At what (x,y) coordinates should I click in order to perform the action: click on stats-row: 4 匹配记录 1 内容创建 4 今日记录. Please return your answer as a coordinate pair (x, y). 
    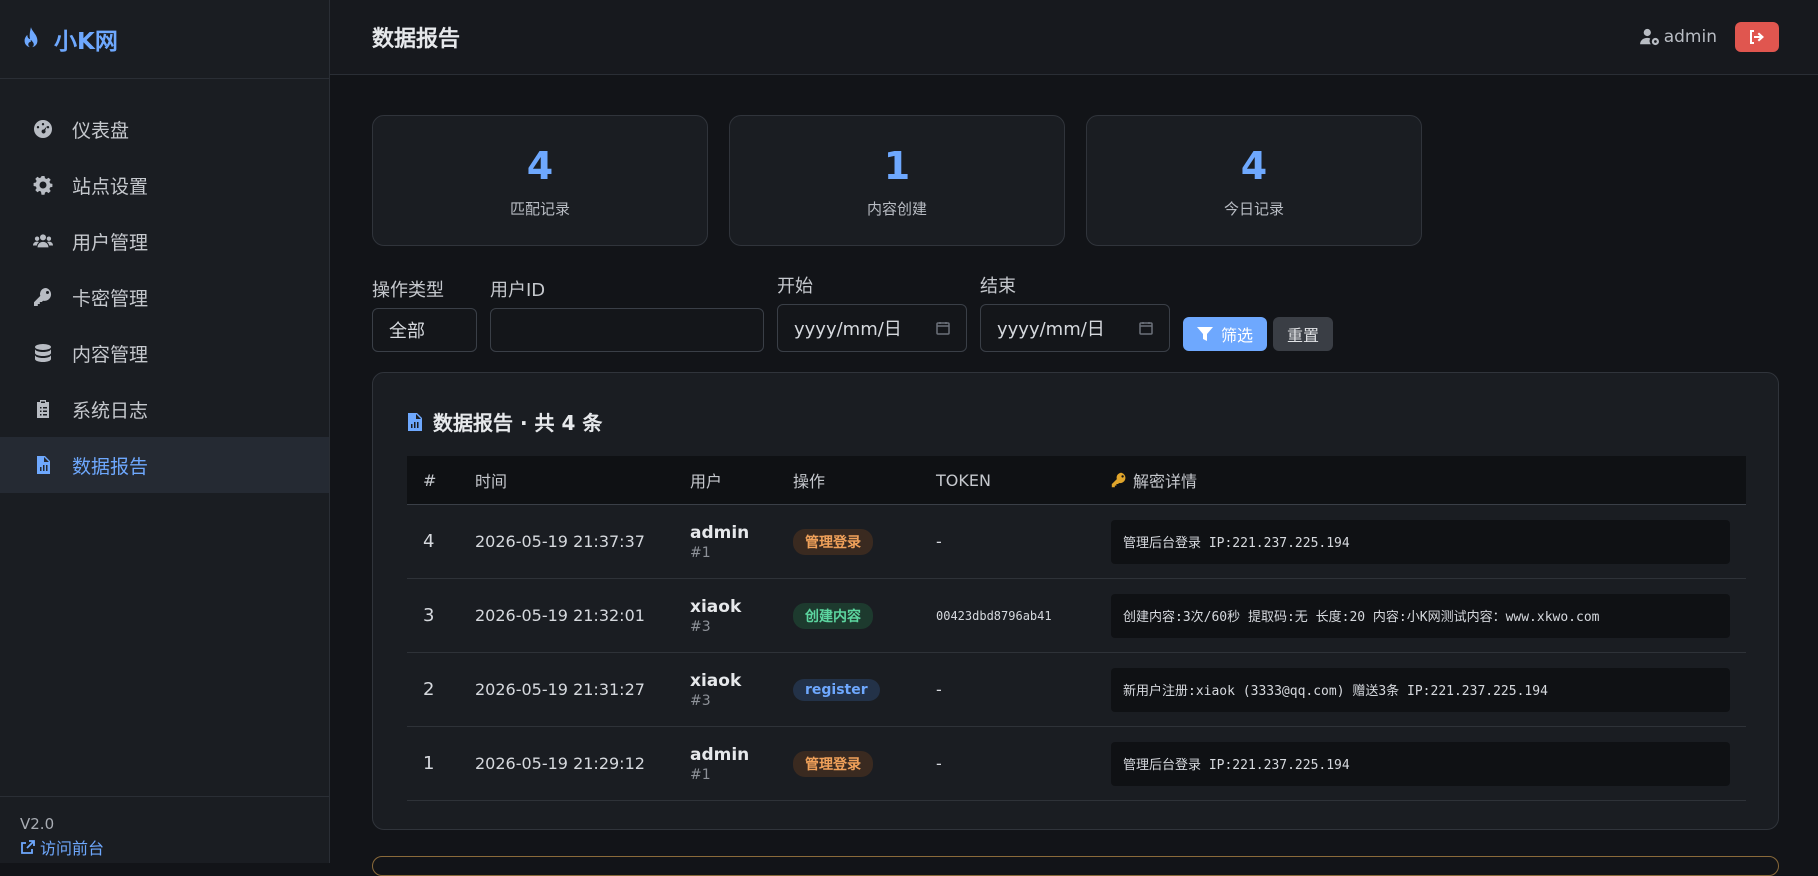
    Looking at the image, I should click on (1075, 180).